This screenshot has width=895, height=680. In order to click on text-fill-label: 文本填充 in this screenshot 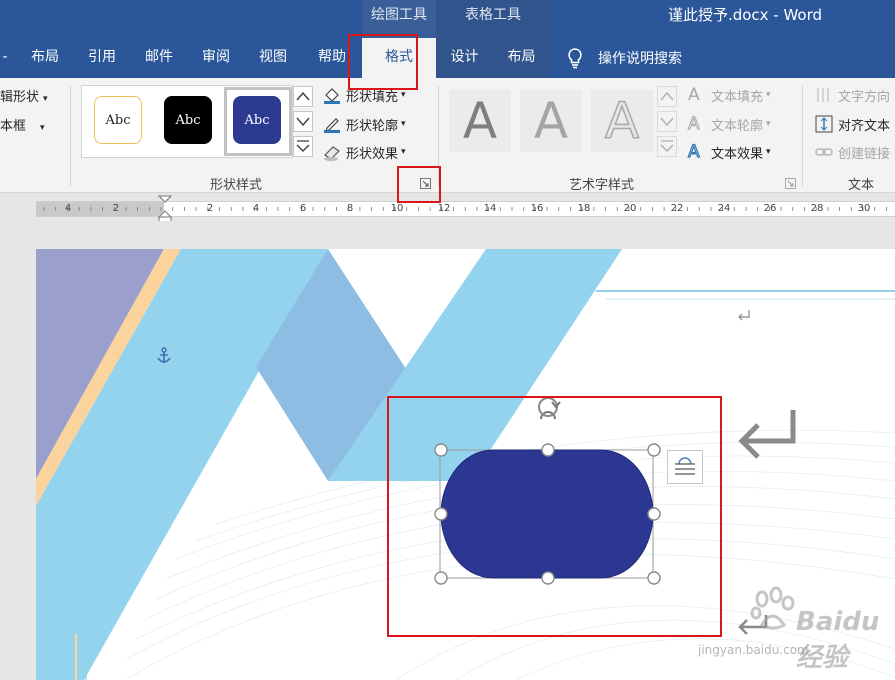, I will do `click(737, 97)`.